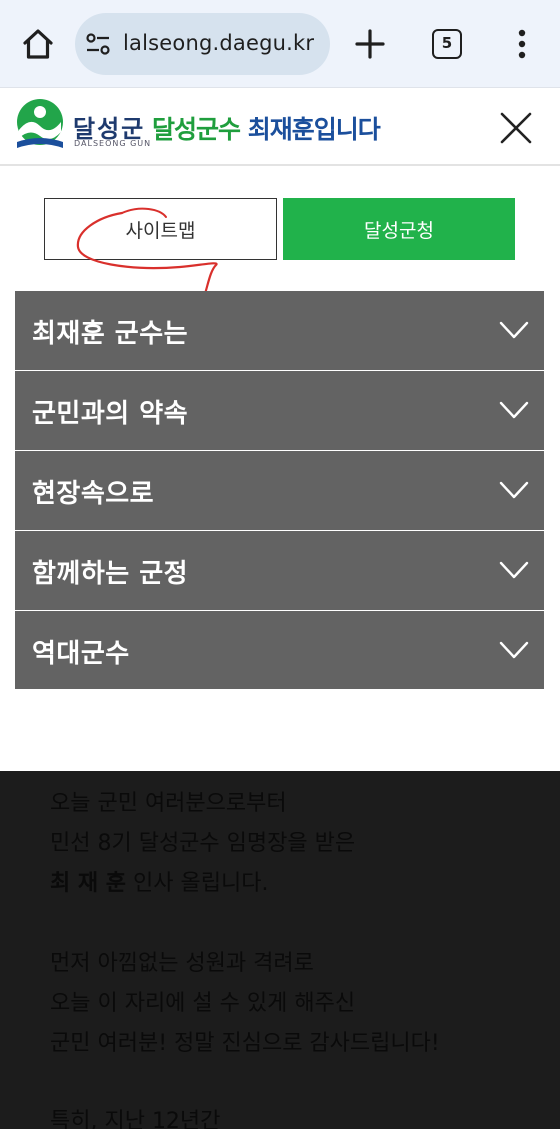 This screenshot has width=560, height=1129. I want to click on logo-english-name: DALSEONG GUN, so click(113, 143).